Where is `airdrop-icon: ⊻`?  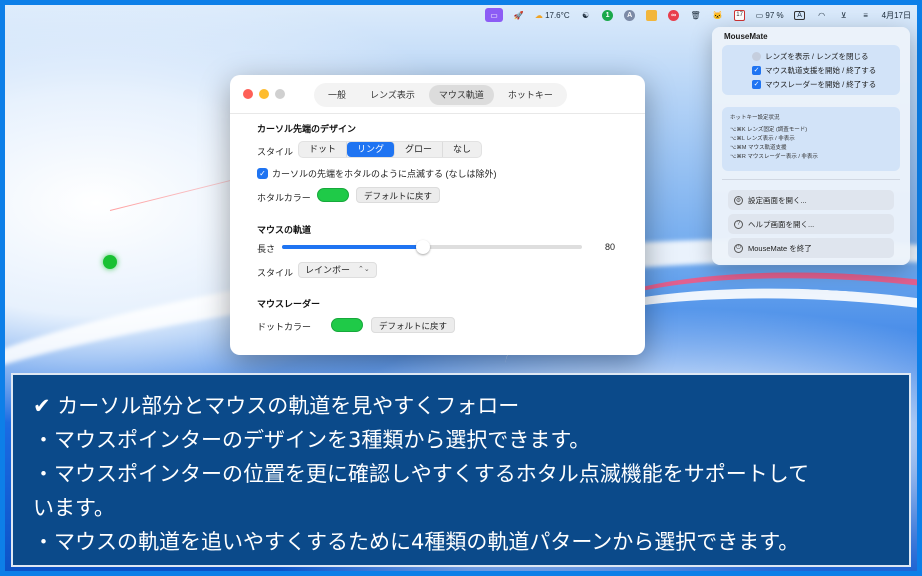 airdrop-icon: ⊻ is located at coordinates (844, 15).